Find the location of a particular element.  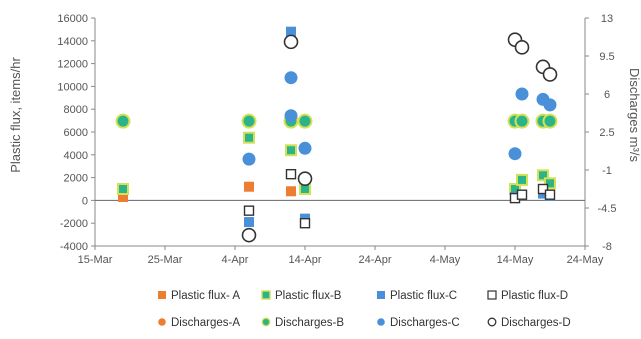

point-plastic-flux-c is located at coordinates (249, 222).